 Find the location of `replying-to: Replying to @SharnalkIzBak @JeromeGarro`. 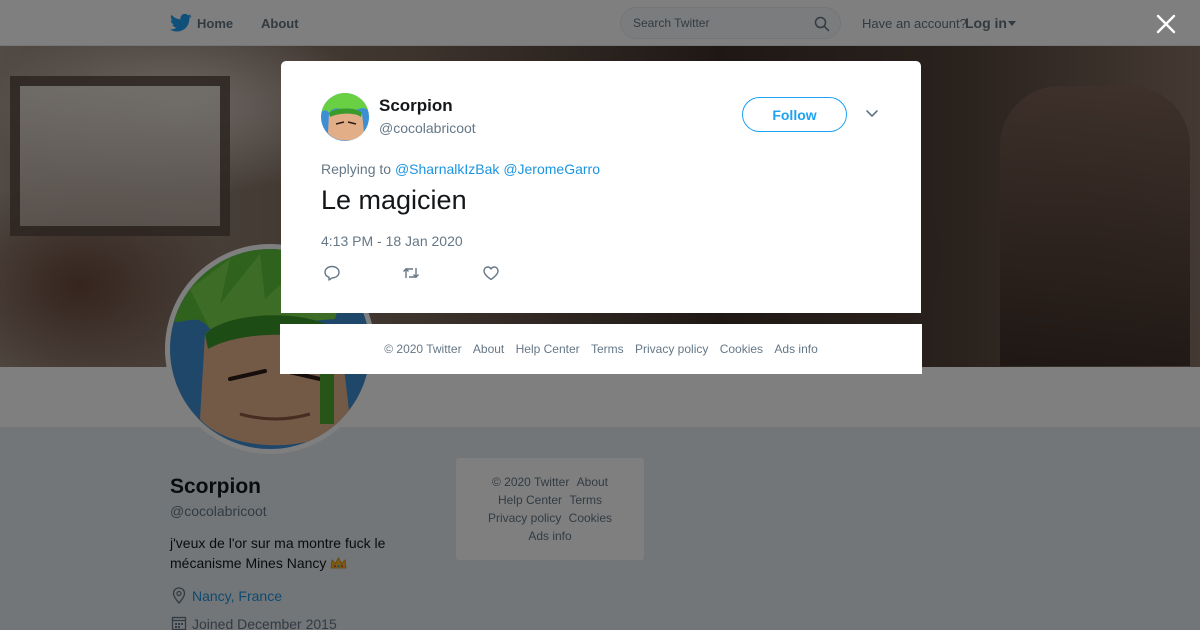

replying-to: Replying to @SharnalkIzBak @JeromeGarro is located at coordinates (460, 169).